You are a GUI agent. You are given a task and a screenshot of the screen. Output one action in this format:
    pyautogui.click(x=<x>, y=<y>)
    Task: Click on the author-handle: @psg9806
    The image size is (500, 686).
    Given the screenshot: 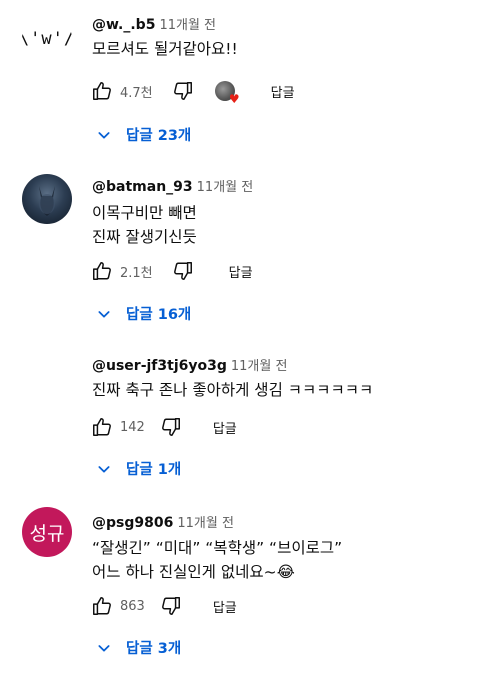 What is the action you would take?
    pyautogui.click(x=132, y=523)
    